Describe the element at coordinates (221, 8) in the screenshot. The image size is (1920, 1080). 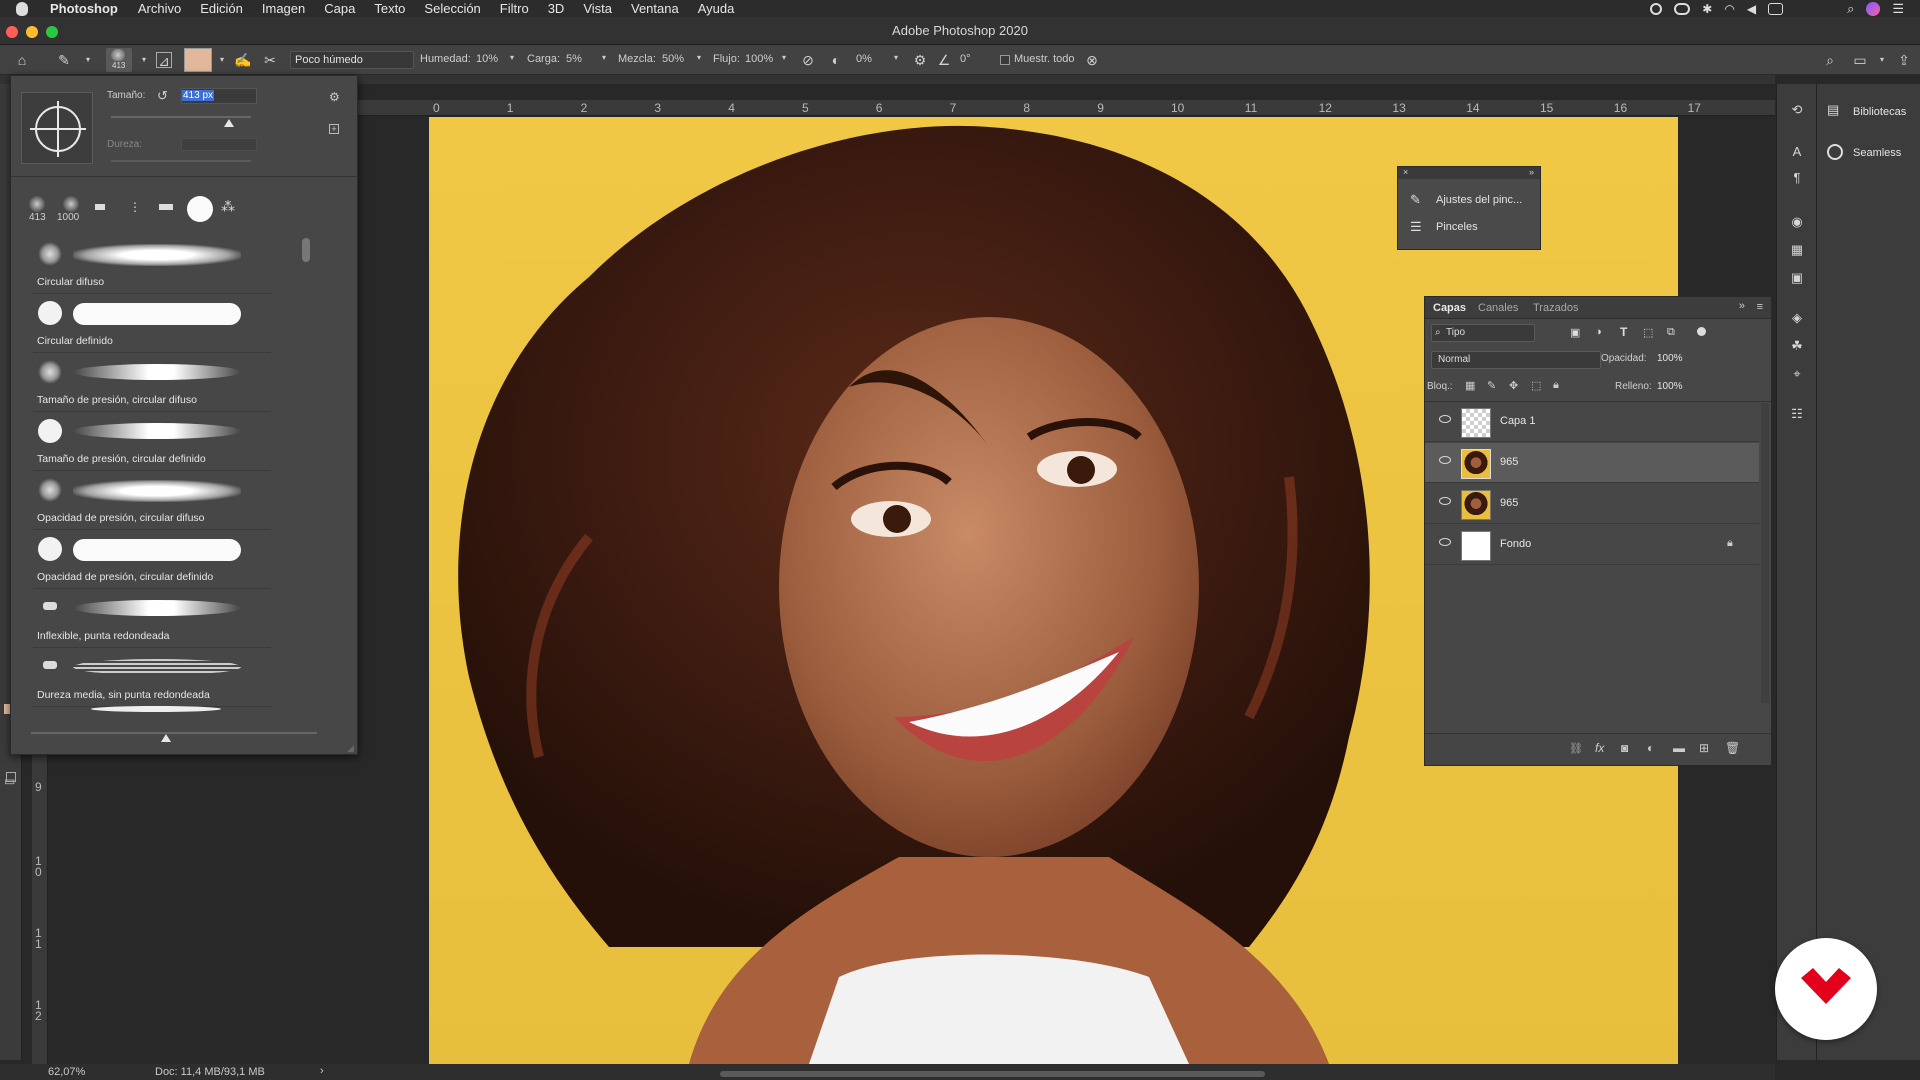
I see `menu-edicion: Edición` at that location.